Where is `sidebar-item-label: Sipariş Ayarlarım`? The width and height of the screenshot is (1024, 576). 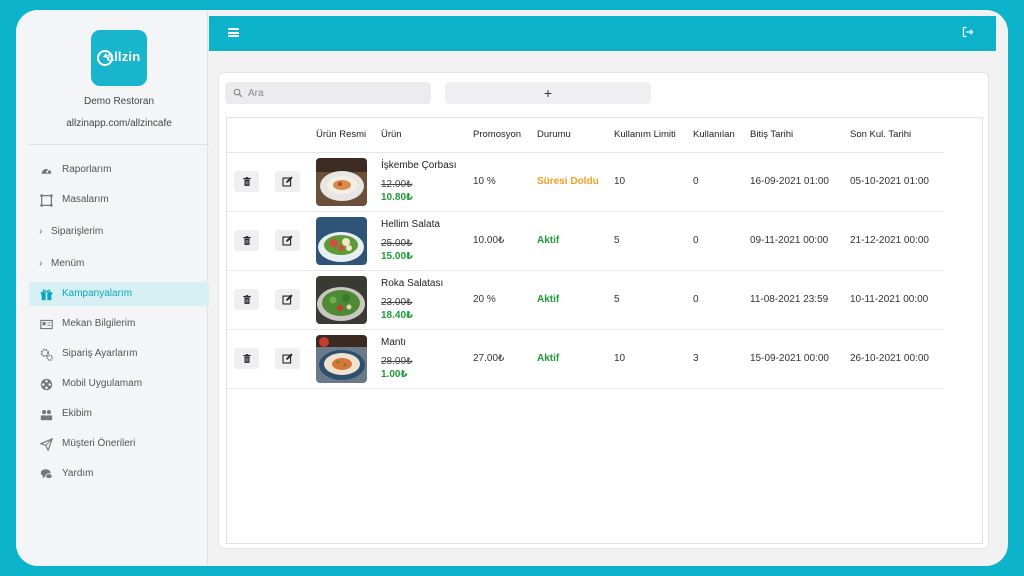
sidebar-item-label: Sipariş Ayarlarım is located at coordinates (100, 353).